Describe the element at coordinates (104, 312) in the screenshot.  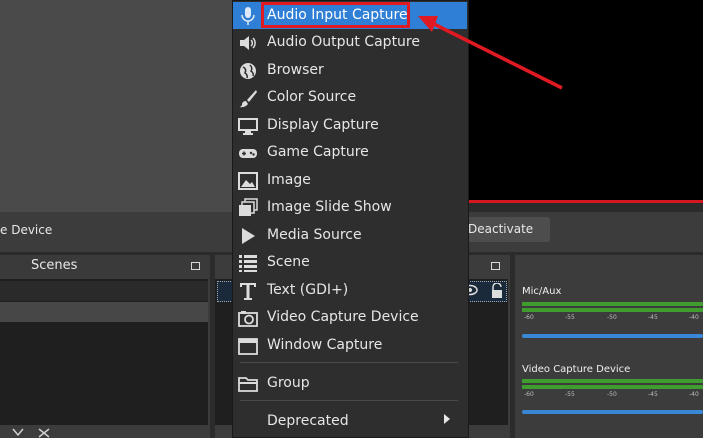
I see `scene-row-selected` at that location.